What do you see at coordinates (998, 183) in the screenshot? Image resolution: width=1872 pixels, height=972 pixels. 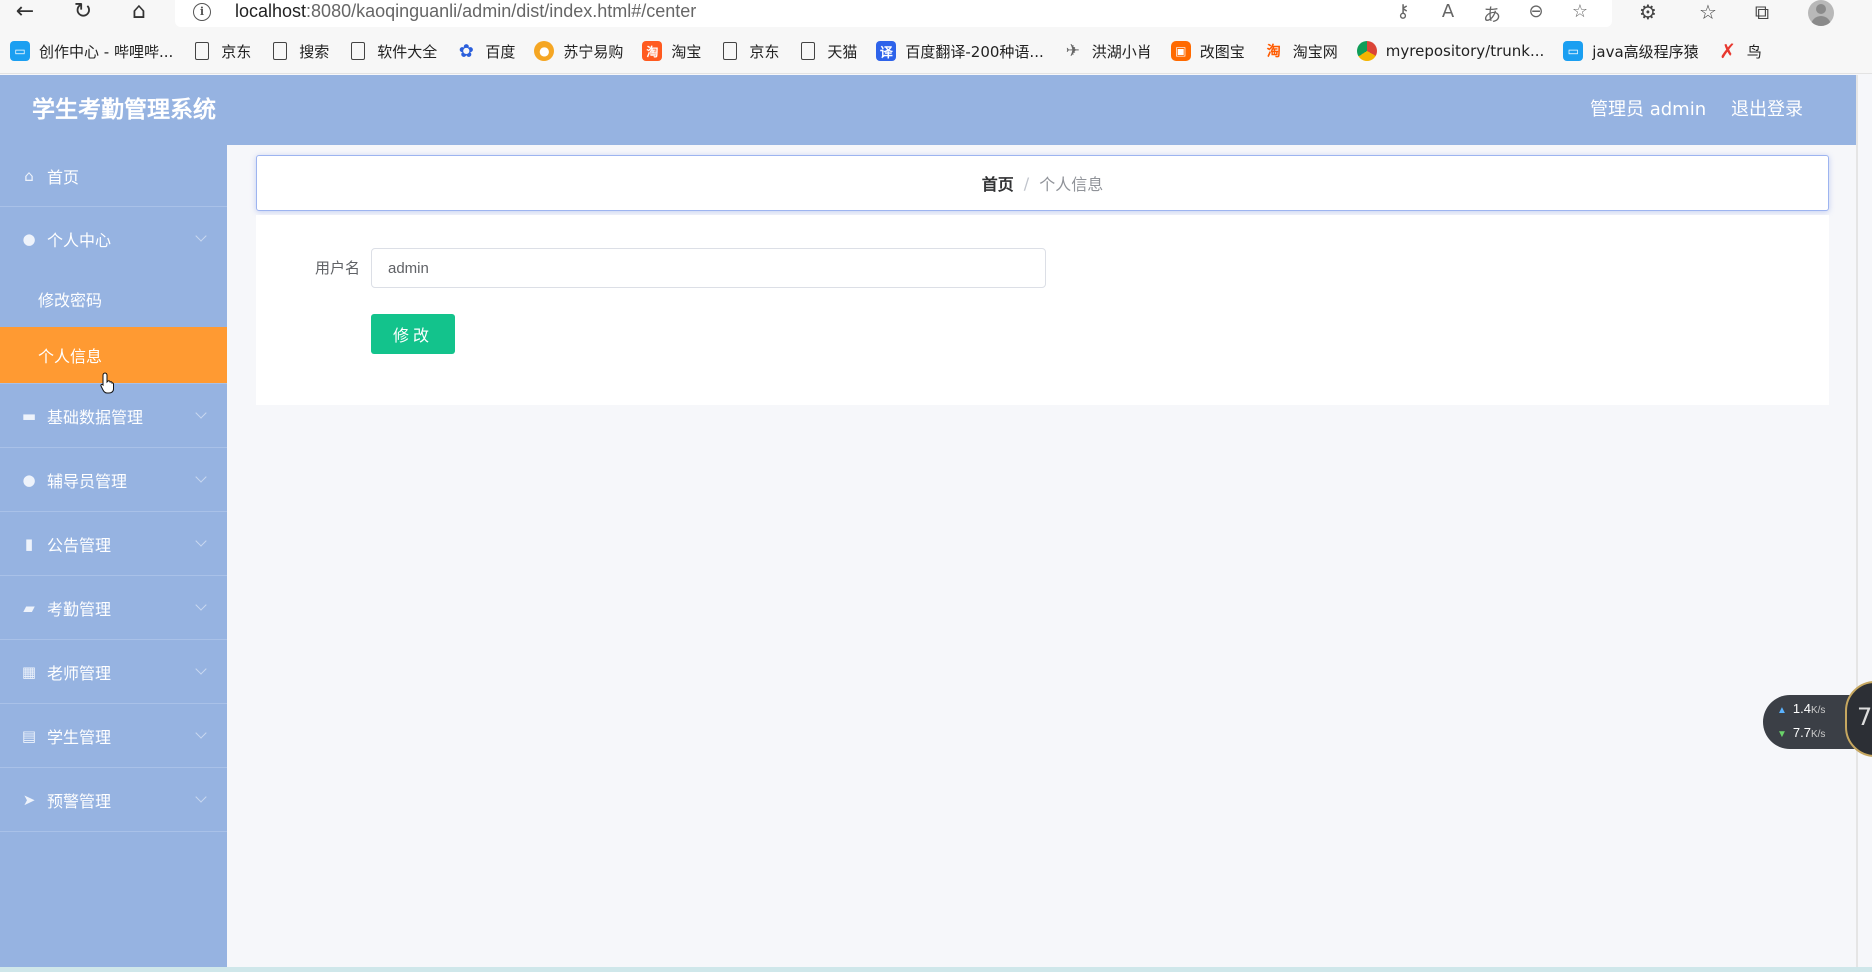 I see `breadcrumb-home: 首页` at bounding box center [998, 183].